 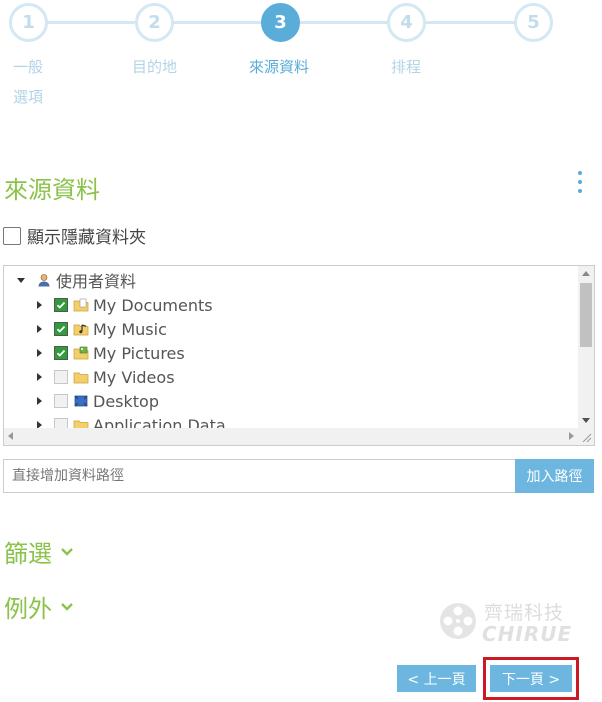 I want to click on show-hidden-folders-label: 顯示隱藏資料夾, so click(x=86, y=238).